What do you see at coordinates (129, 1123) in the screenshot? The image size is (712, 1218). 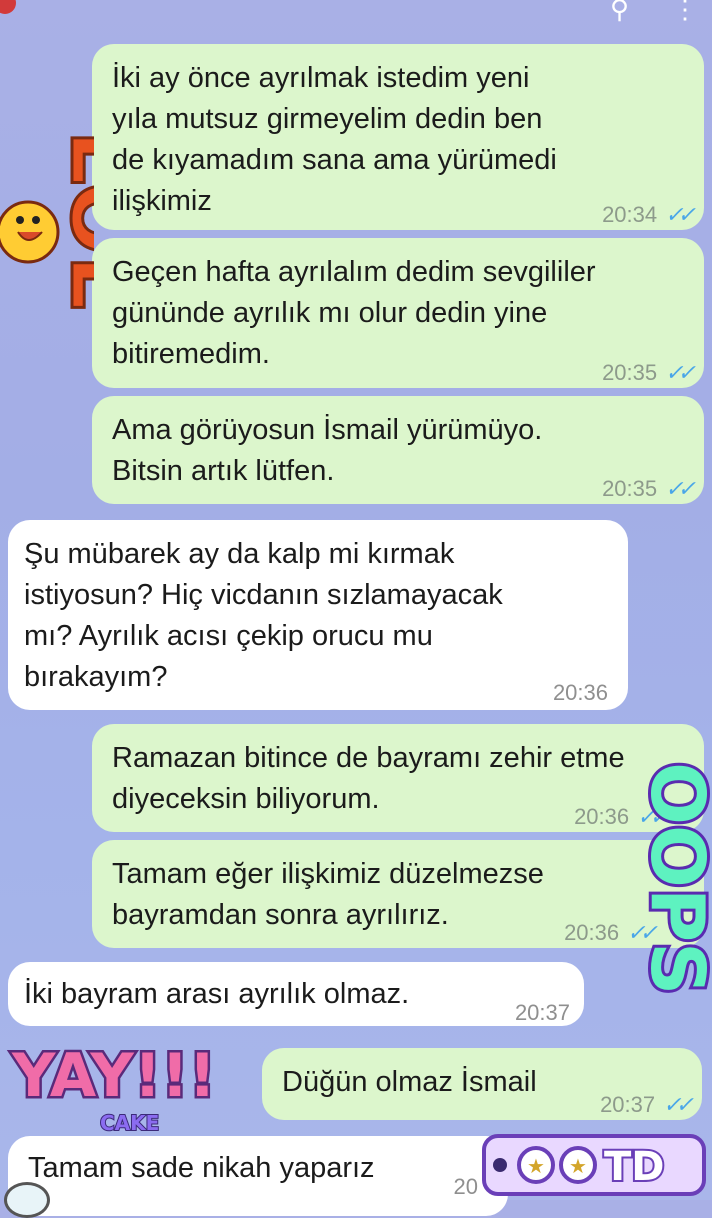 I see `cake-text: CAKE` at bounding box center [129, 1123].